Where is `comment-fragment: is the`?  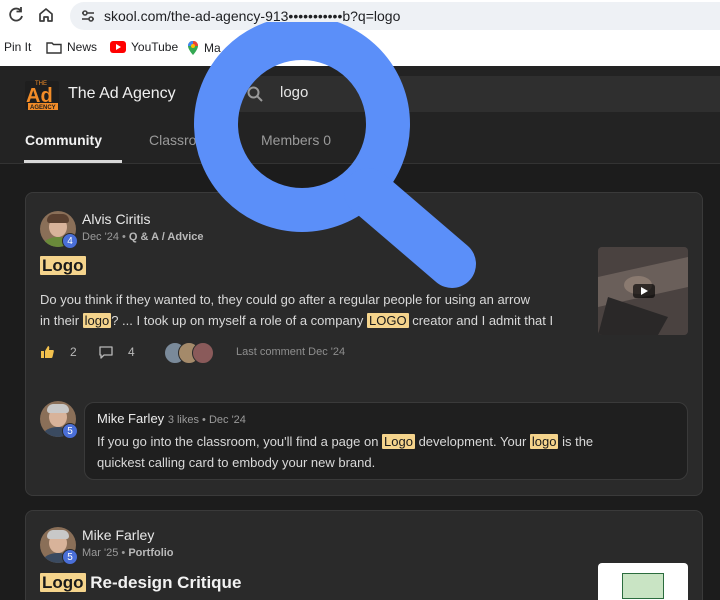 comment-fragment: is the is located at coordinates (576, 441).